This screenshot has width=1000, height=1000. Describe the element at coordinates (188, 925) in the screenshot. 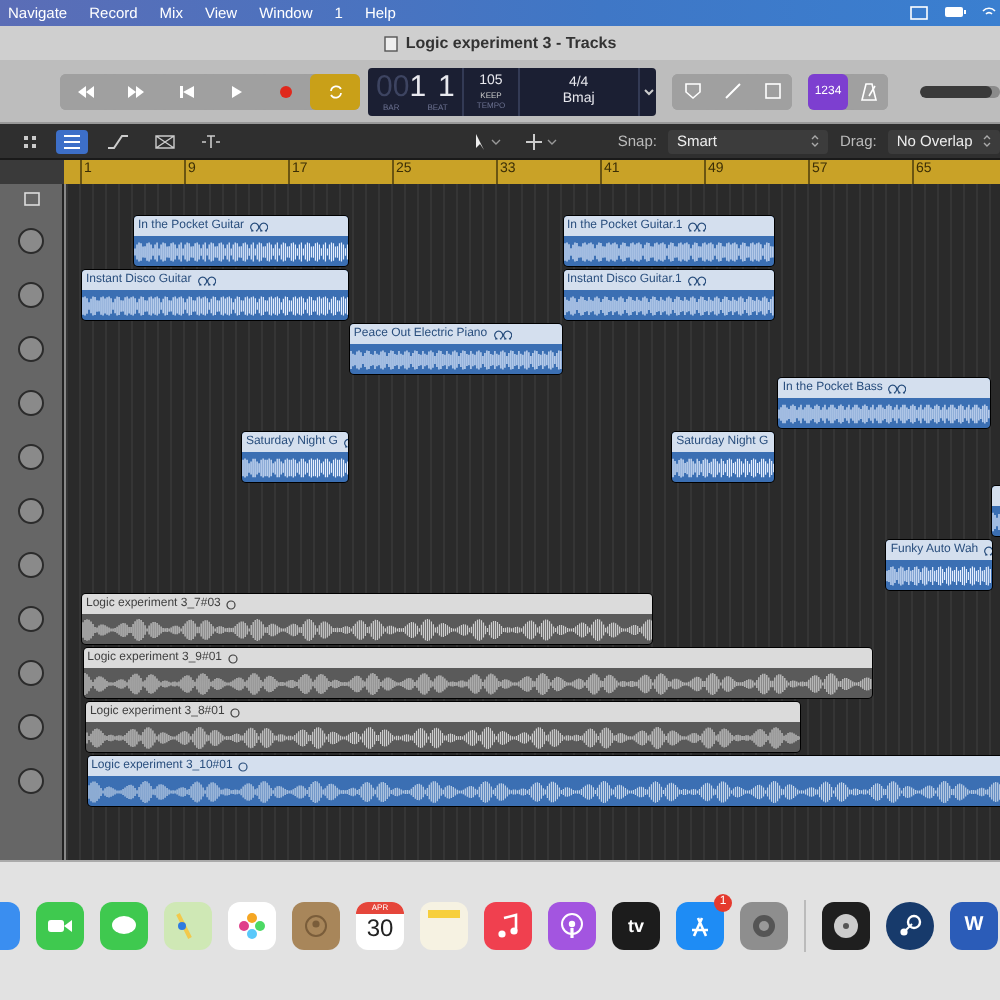

I see `map-icon` at that location.